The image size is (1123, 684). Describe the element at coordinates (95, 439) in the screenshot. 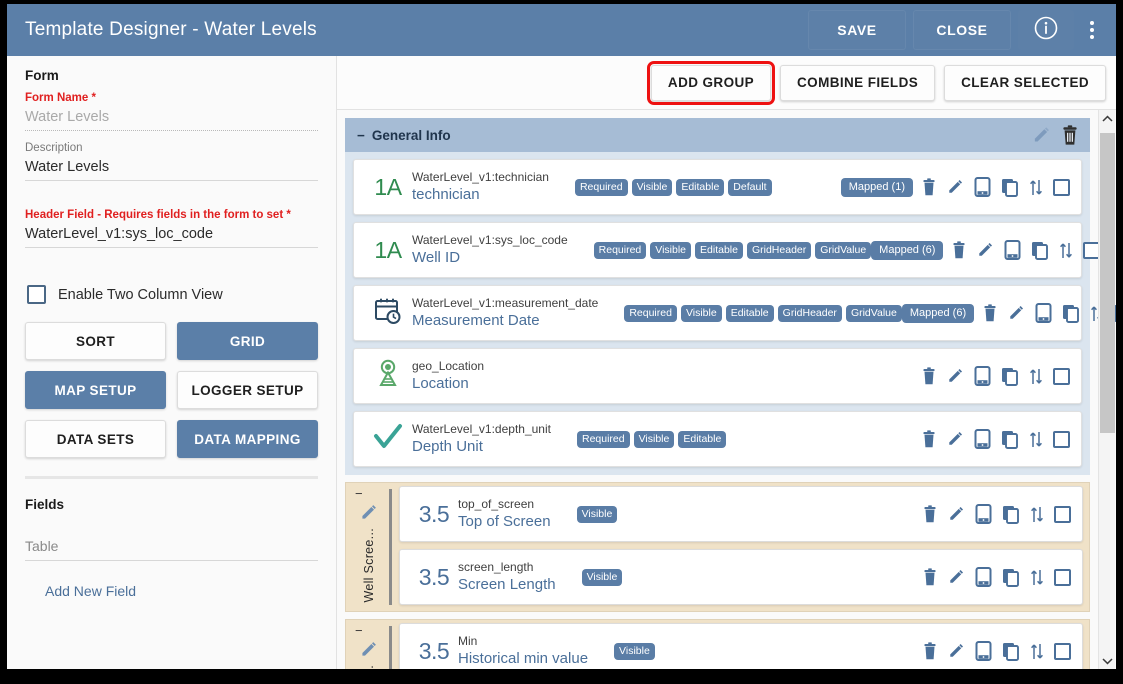

I see `data-sets-button: DATA SETS` at that location.